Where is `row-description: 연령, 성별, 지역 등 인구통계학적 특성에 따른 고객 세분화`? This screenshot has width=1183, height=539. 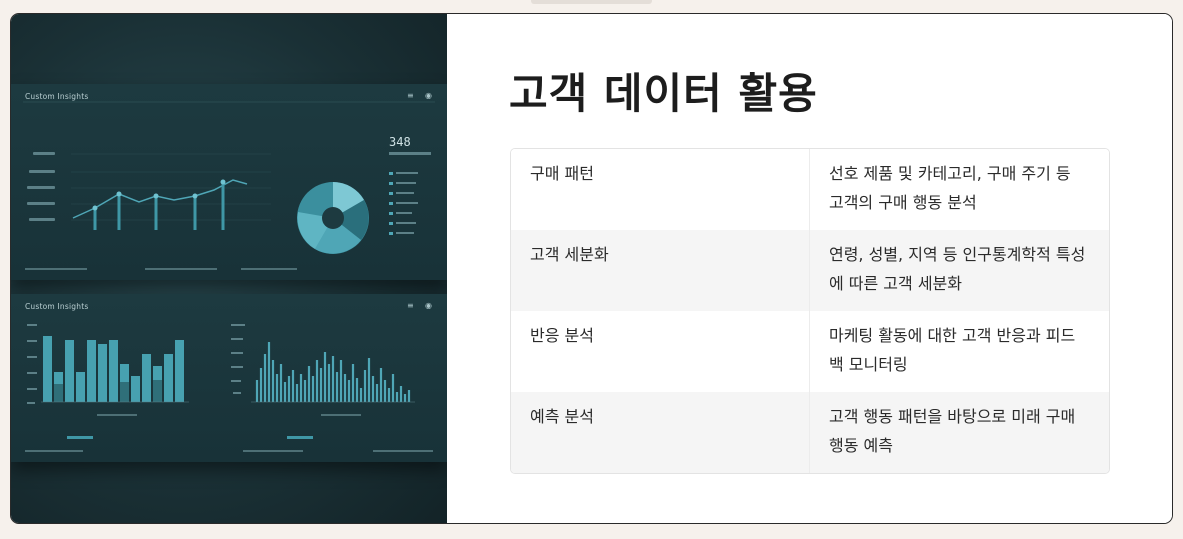 row-description: 연령, 성별, 지역 등 인구통계학적 특성에 따른 고객 세분화 is located at coordinates (957, 269).